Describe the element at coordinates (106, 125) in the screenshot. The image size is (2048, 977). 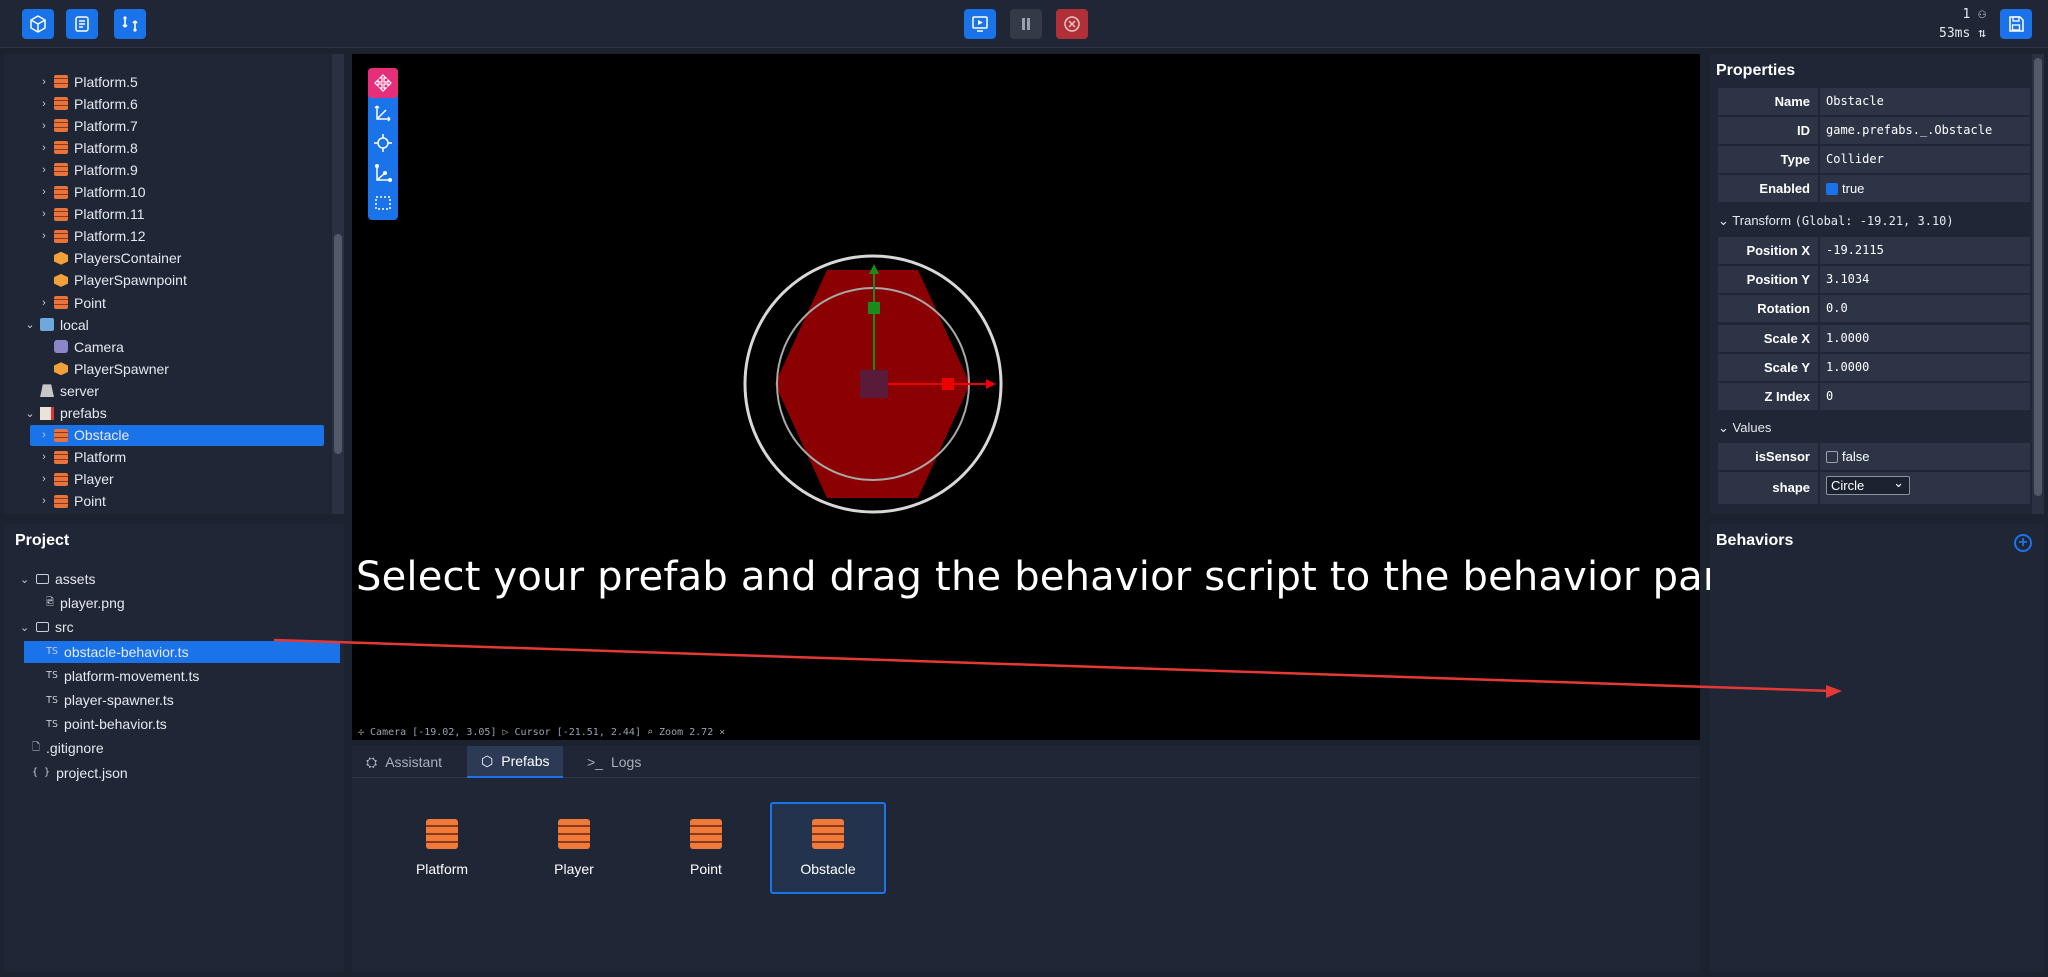
I see `scene-tree-item-label: Platform.7` at that location.